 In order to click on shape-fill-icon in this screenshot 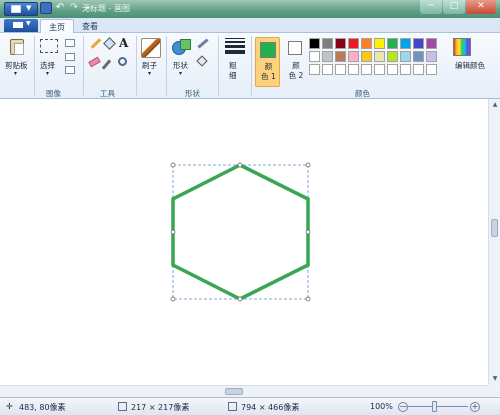, I will do `click(202, 61)`.